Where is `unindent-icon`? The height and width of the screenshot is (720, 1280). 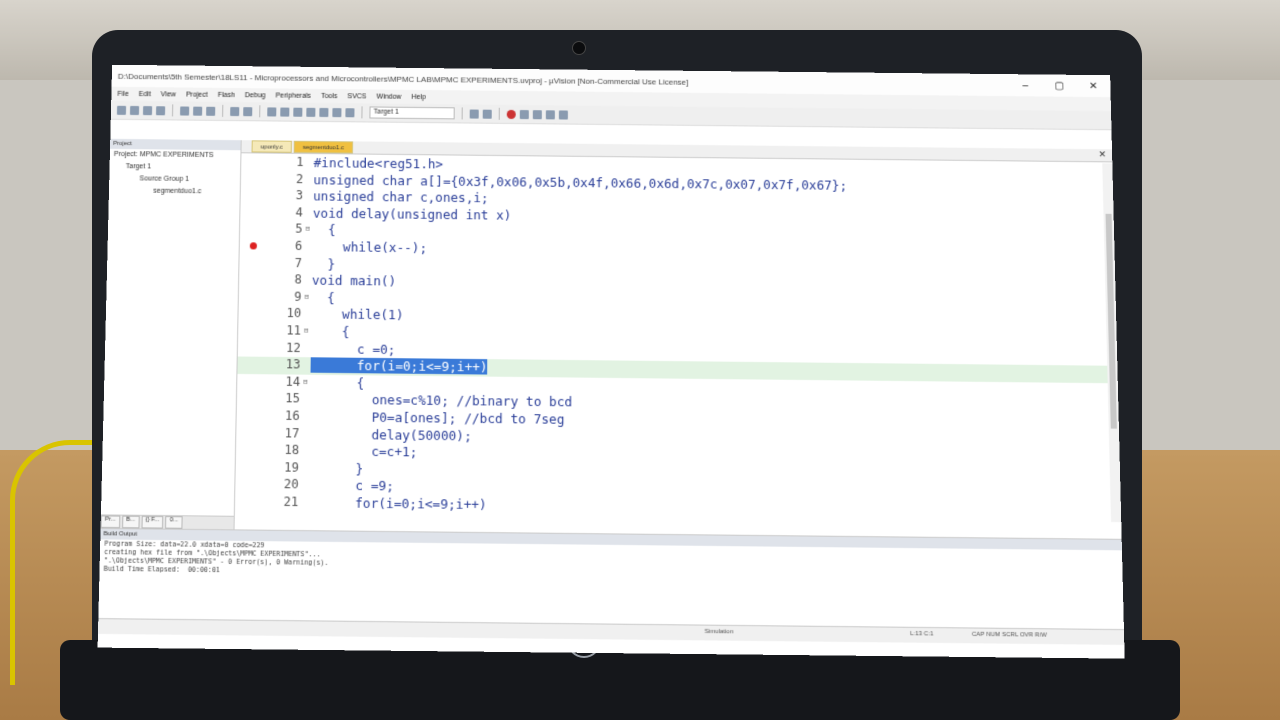 unindent-icon is located at coordinates (349, 112).